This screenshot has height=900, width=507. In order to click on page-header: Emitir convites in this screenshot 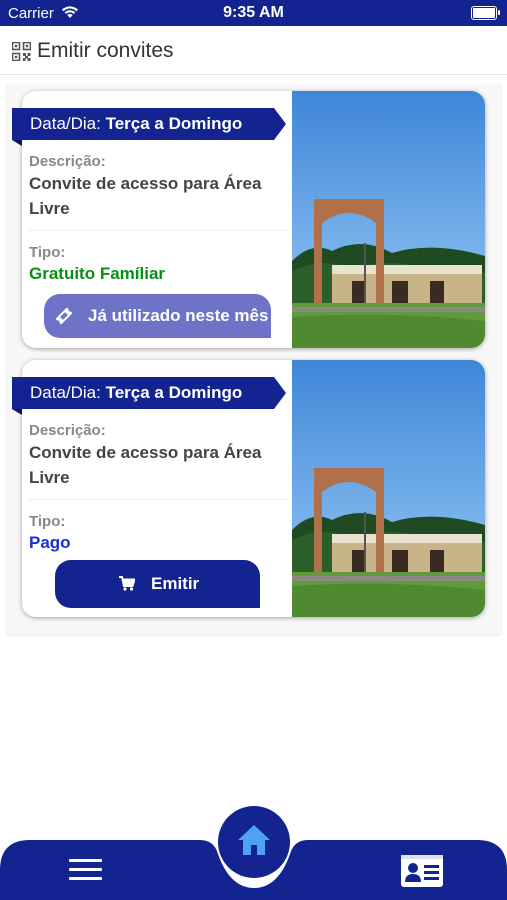, I will do `click(253, 50)`.